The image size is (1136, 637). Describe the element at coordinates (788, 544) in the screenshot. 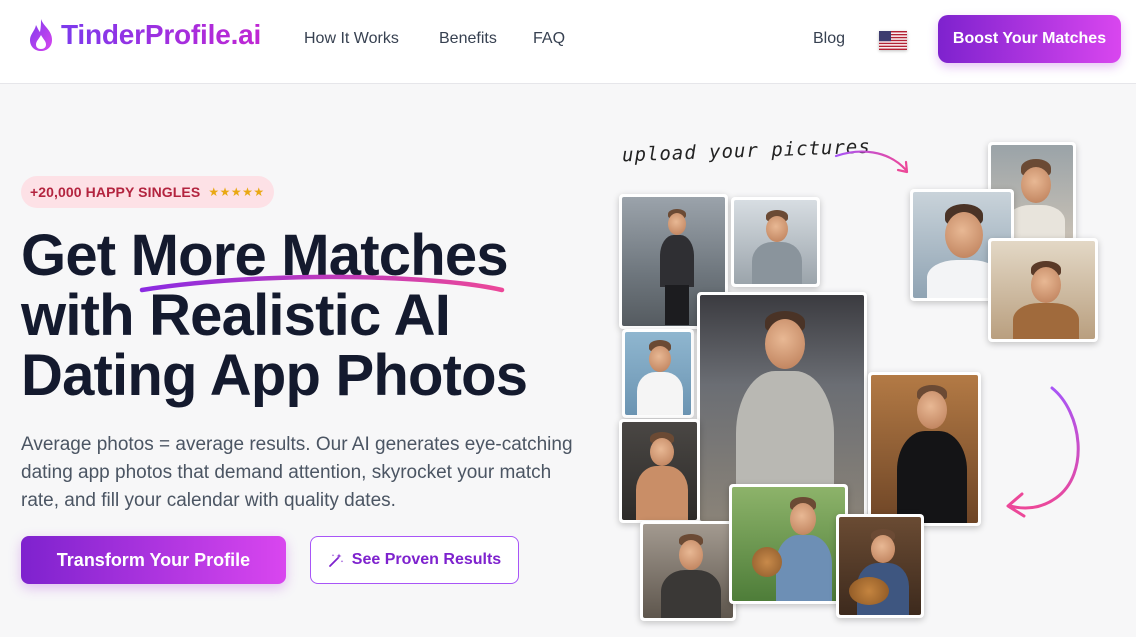

I see `generated-photo-dog` at that location.